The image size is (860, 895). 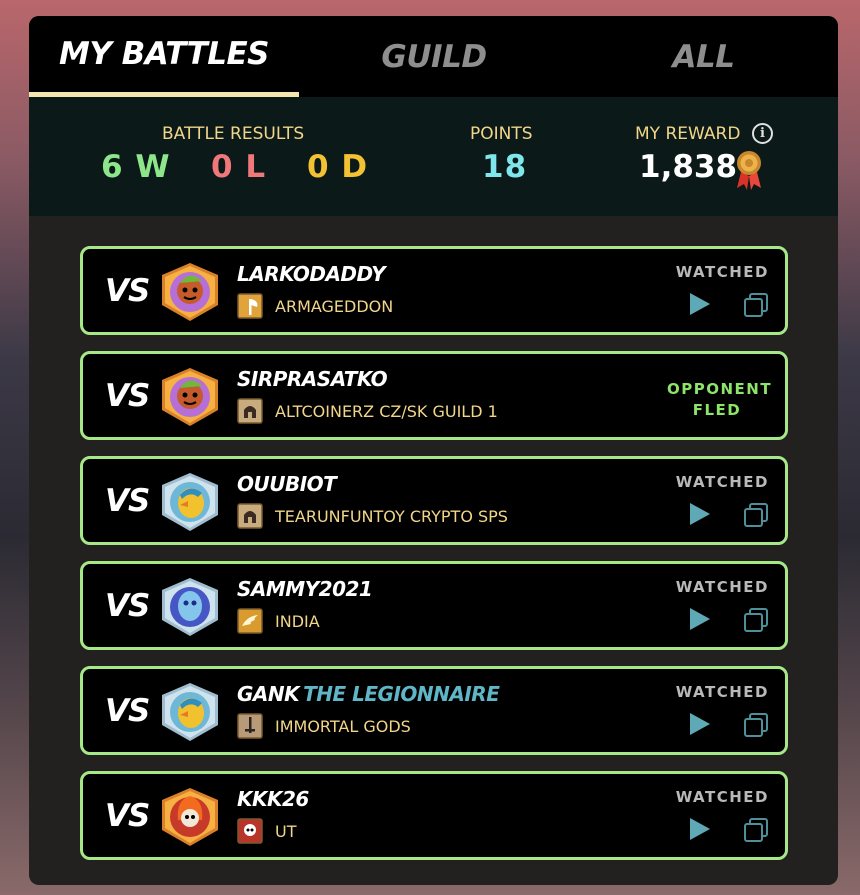 I want to click on player-name: SIRPRASATKO, so click(x=312, y=379).